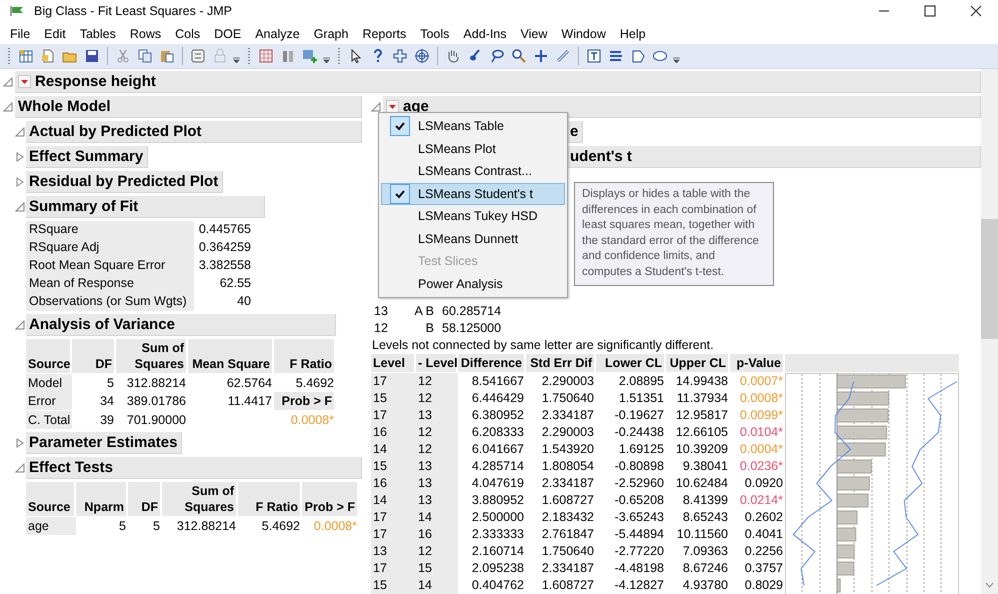 Image resolution: width=998 pixels, height=594 pixels. What do you see at coordinates (497, 483) in the screenshot?
I see `table-cell-text: 4.047619` at bounding box center [497, 483].